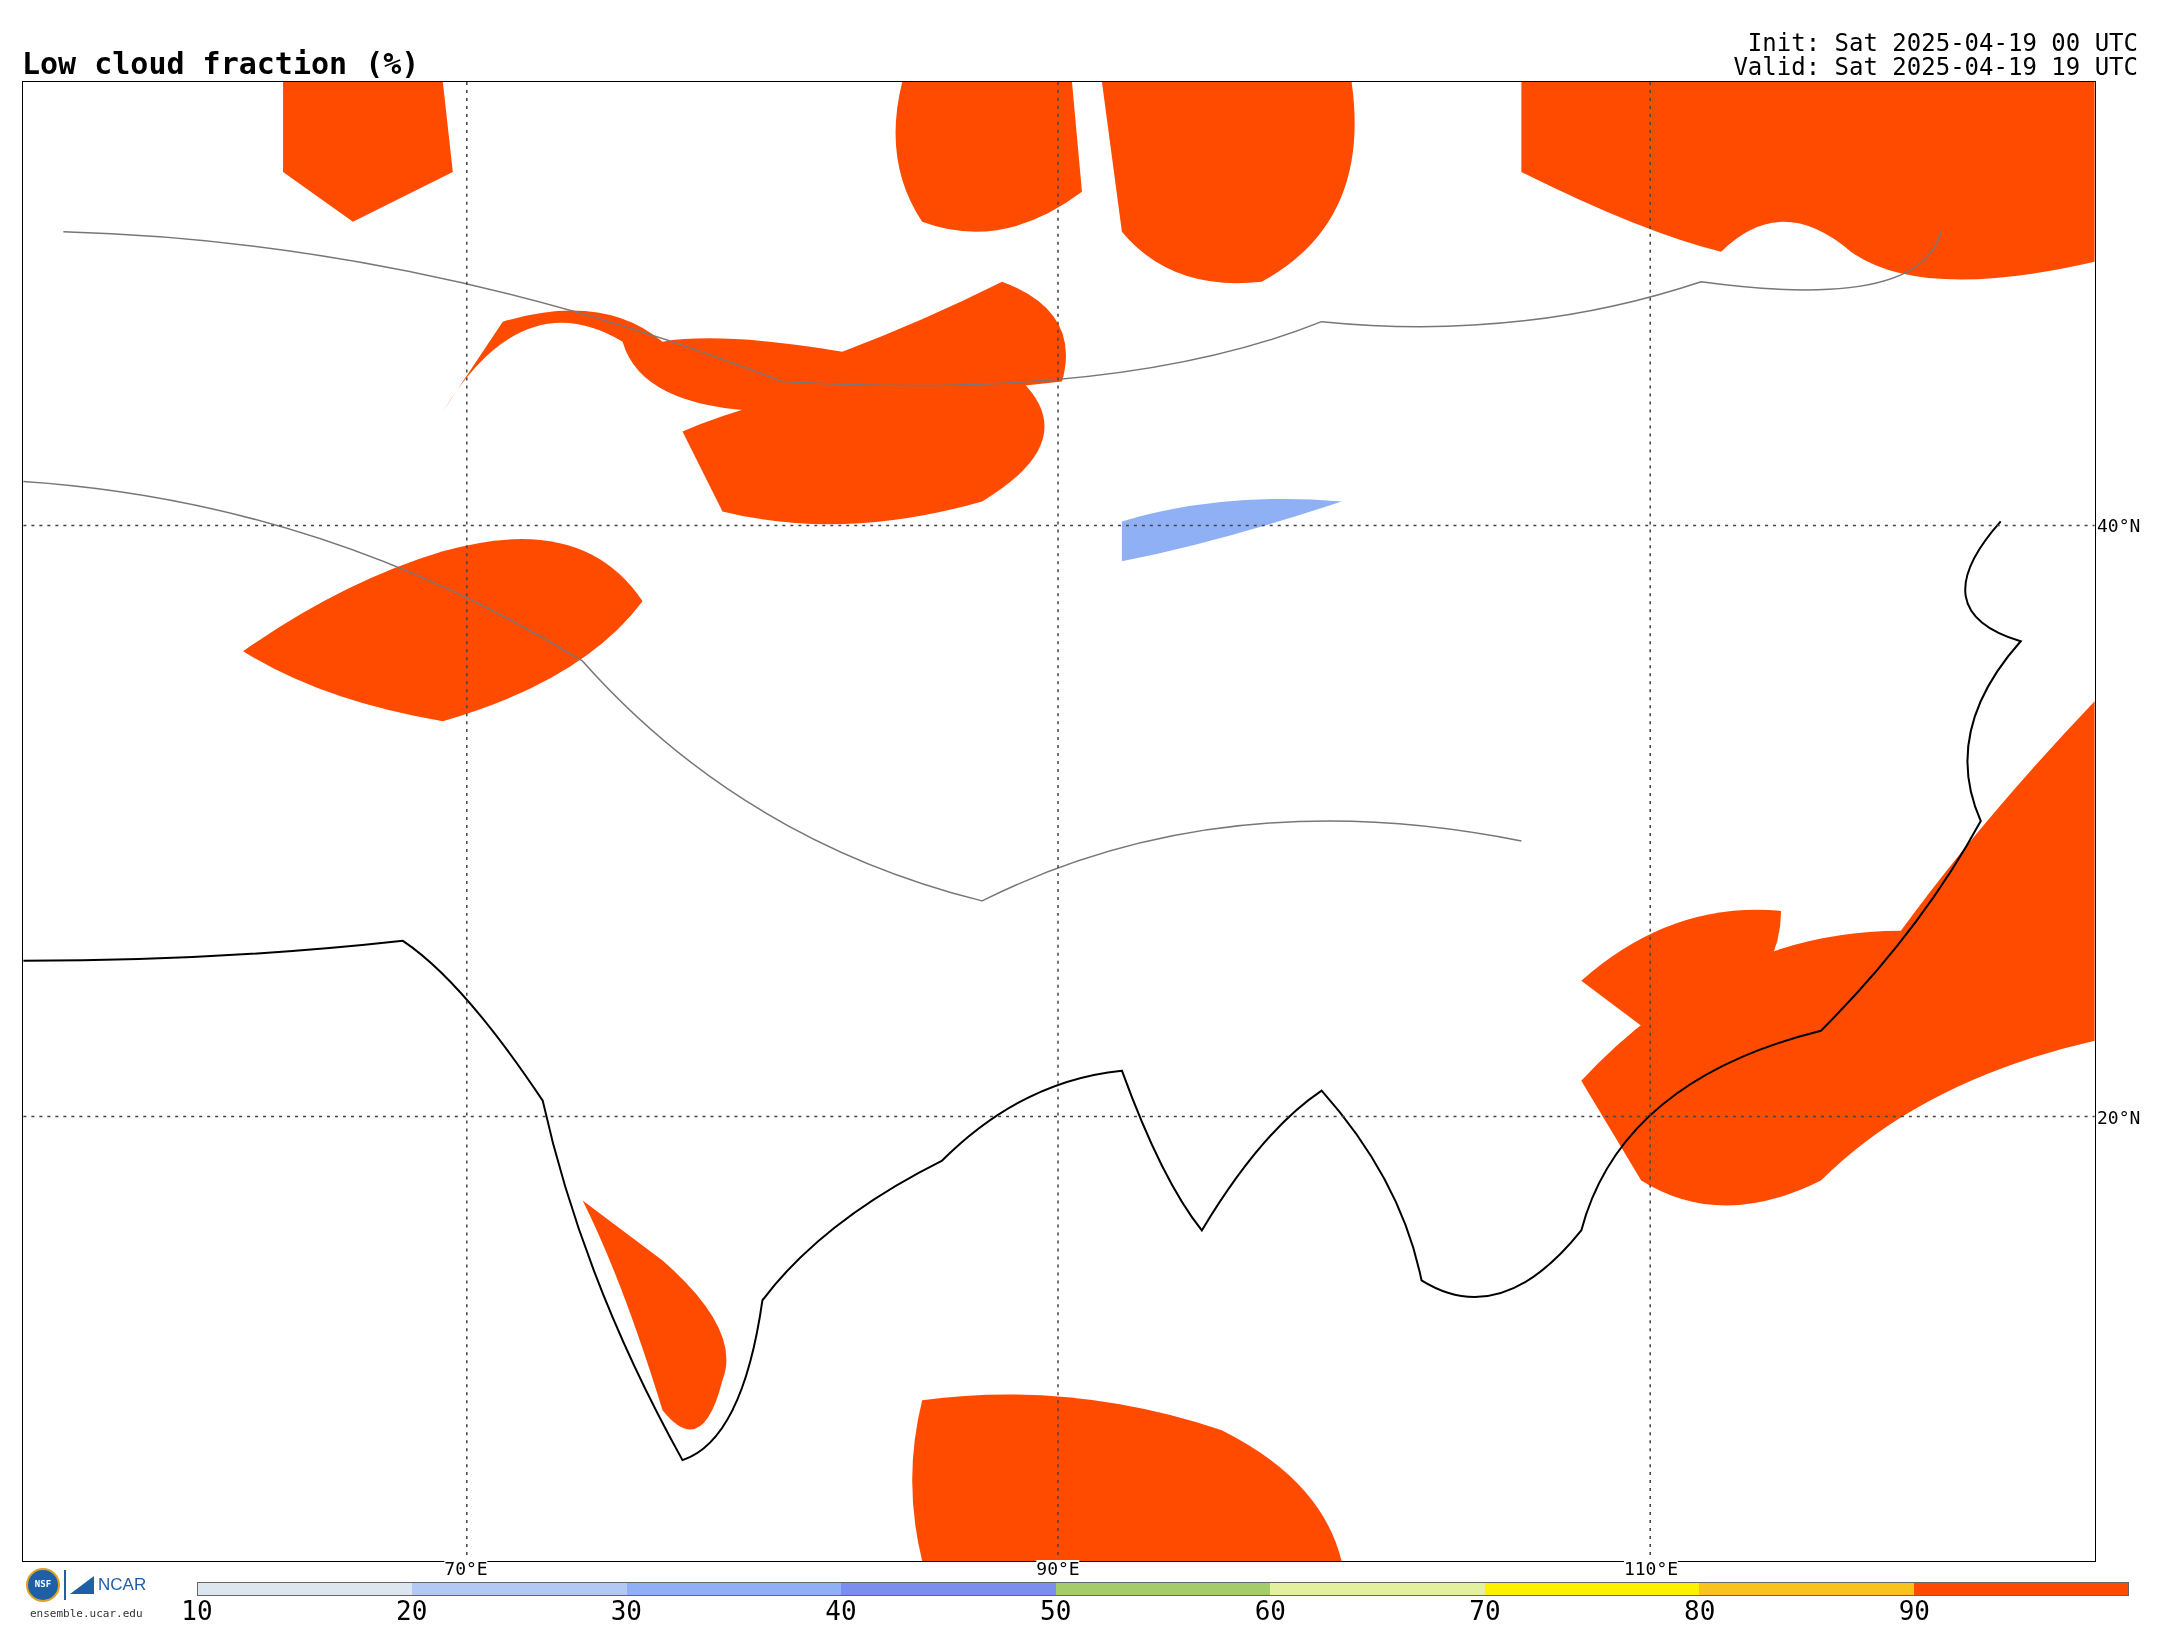 This screenshot has width=2160, height=1626. Describe the element at coordinates (2119, 526) in the screenshot. I see `latitude-label: 40°N` at that location.